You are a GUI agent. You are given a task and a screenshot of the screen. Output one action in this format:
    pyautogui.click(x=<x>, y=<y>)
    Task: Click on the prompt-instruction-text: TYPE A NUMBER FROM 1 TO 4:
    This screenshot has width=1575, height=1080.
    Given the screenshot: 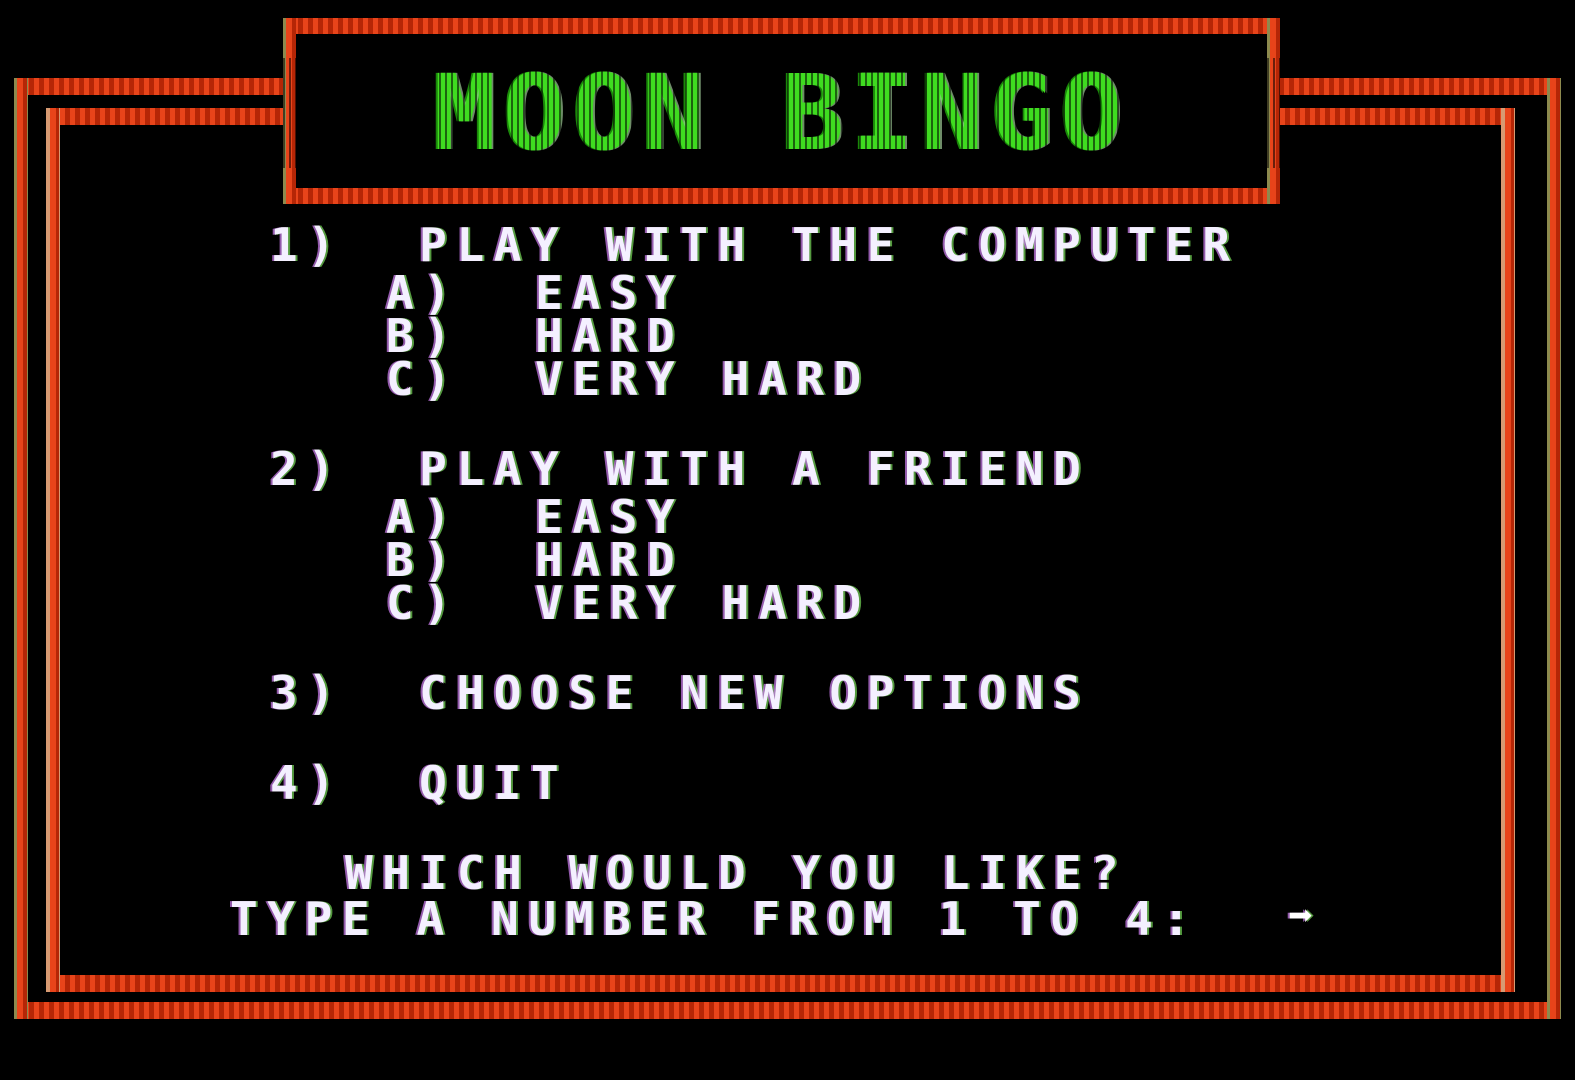 What is the action you would take?
    pyautogui.click(x=715, y=919)
    